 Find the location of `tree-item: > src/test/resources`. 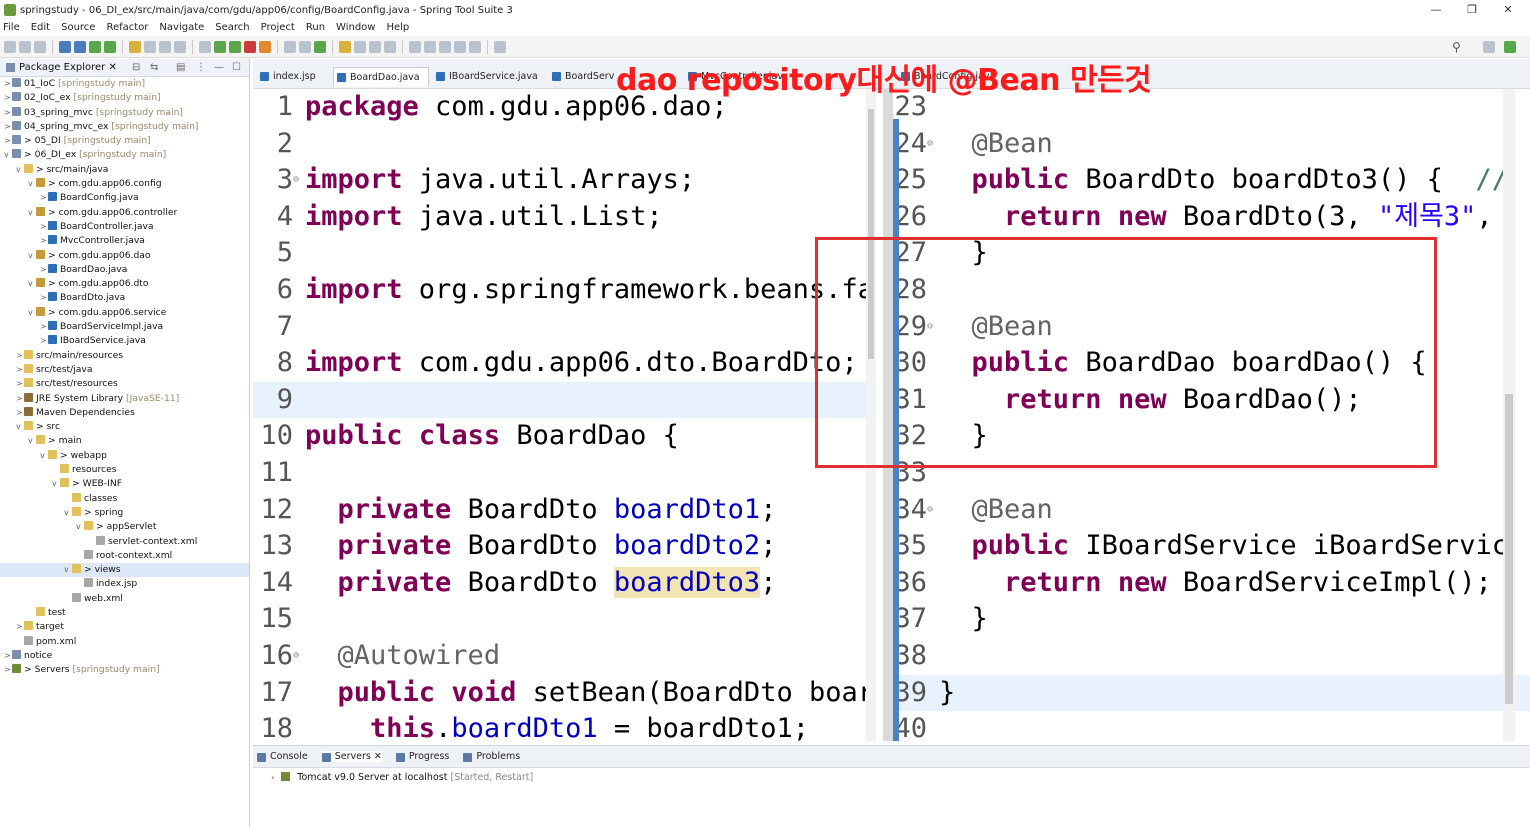

tree-item: > src/test/resources is located at coordinates (124, 384).